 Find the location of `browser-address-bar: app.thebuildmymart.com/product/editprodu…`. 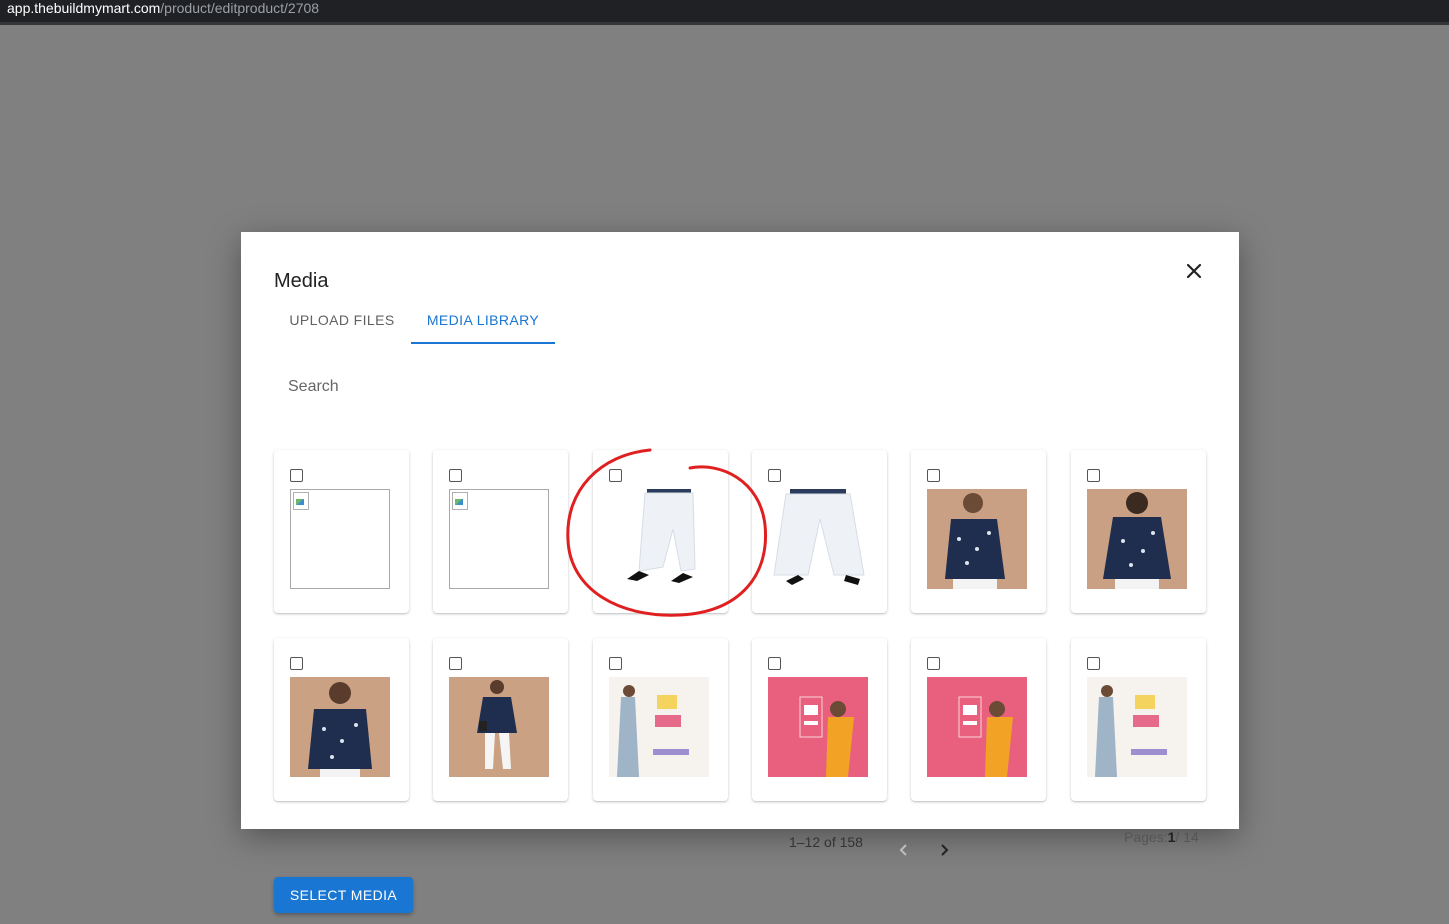

browser-address-bar: app.thebuildmymart.com/product/editprodu… is located at coordinates (724, 12).